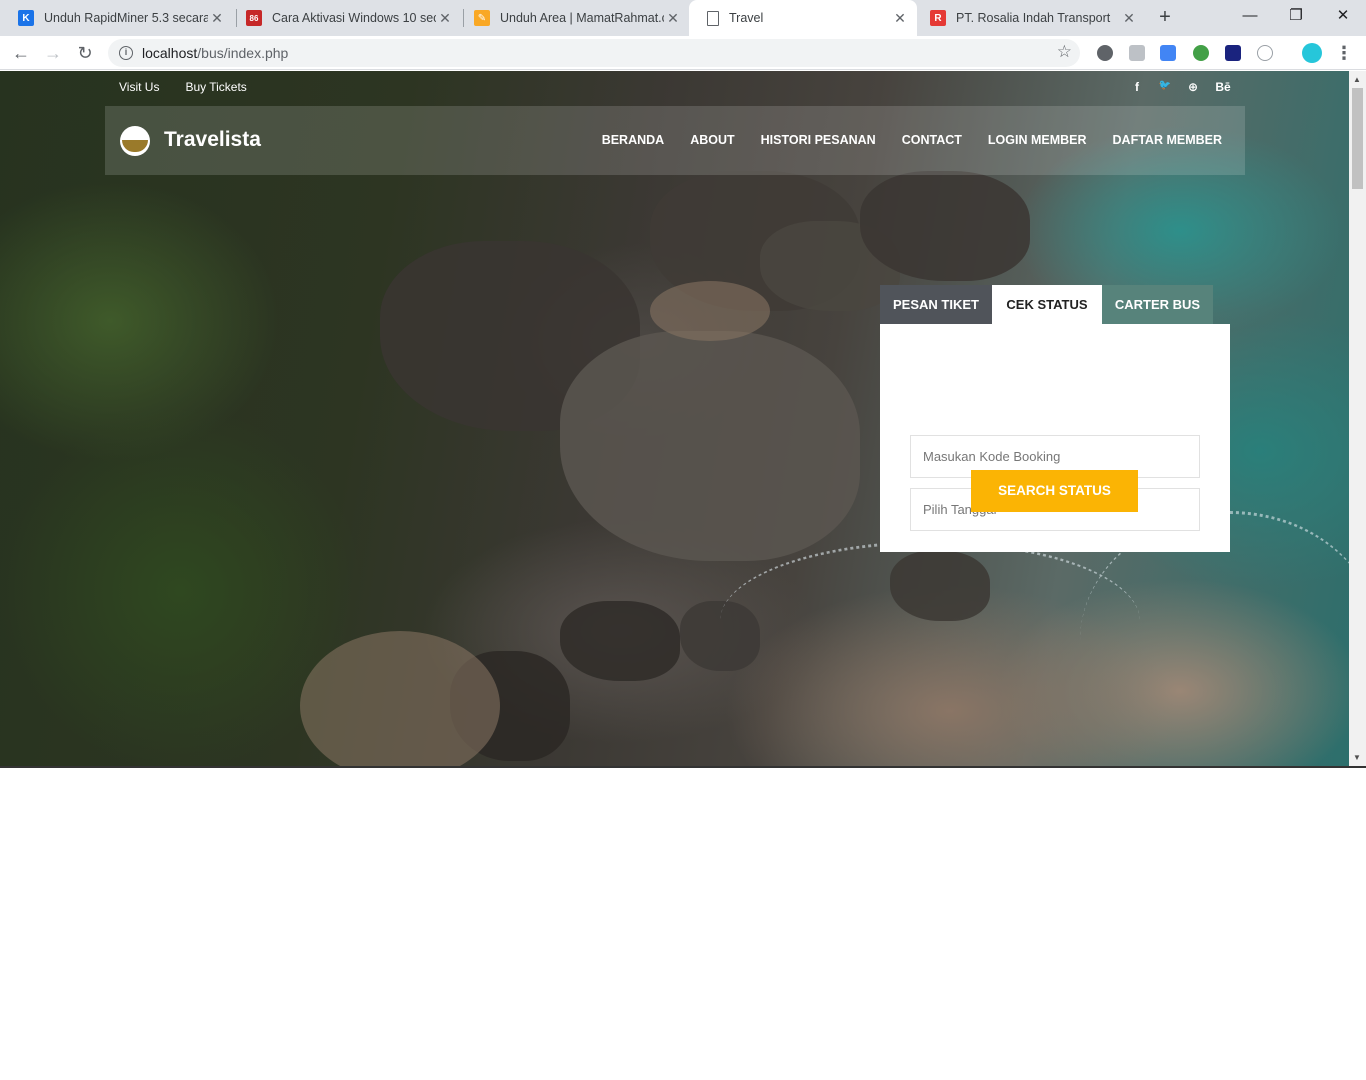 The image size is (1366, 1080). Describe the element at coordinates (53, 53) in the screenshot. I see `forward-button: →` at that location.